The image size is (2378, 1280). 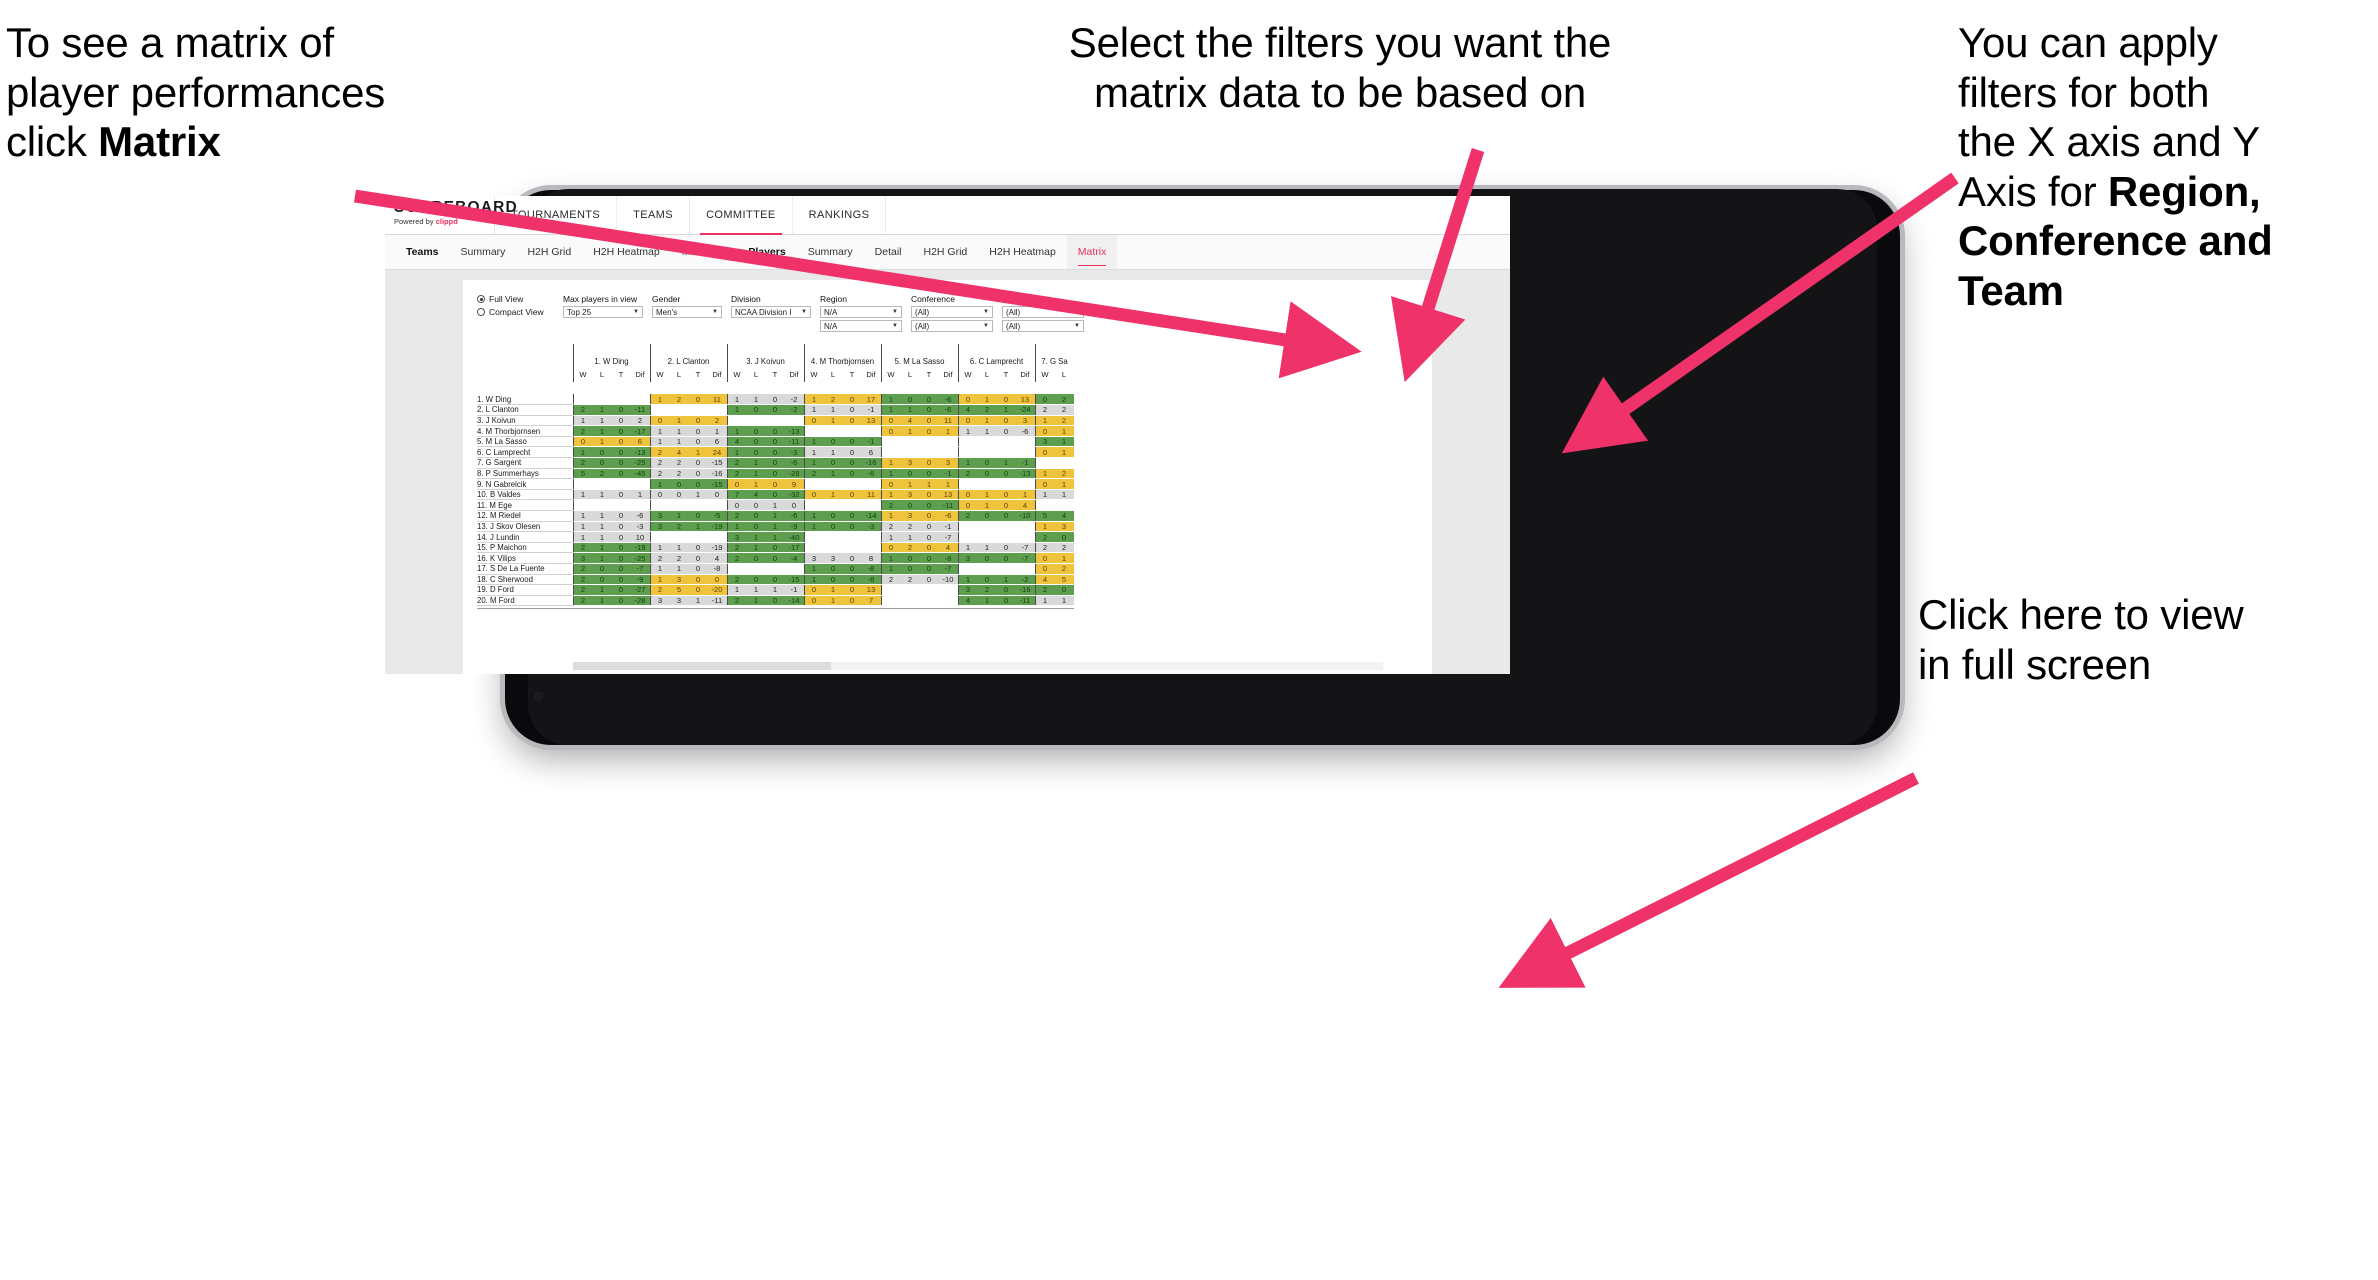 What do you see at coordinates (794, 516) in the screenshot?
I see `matrix-cell: -6` at bounding box center [794, 516].